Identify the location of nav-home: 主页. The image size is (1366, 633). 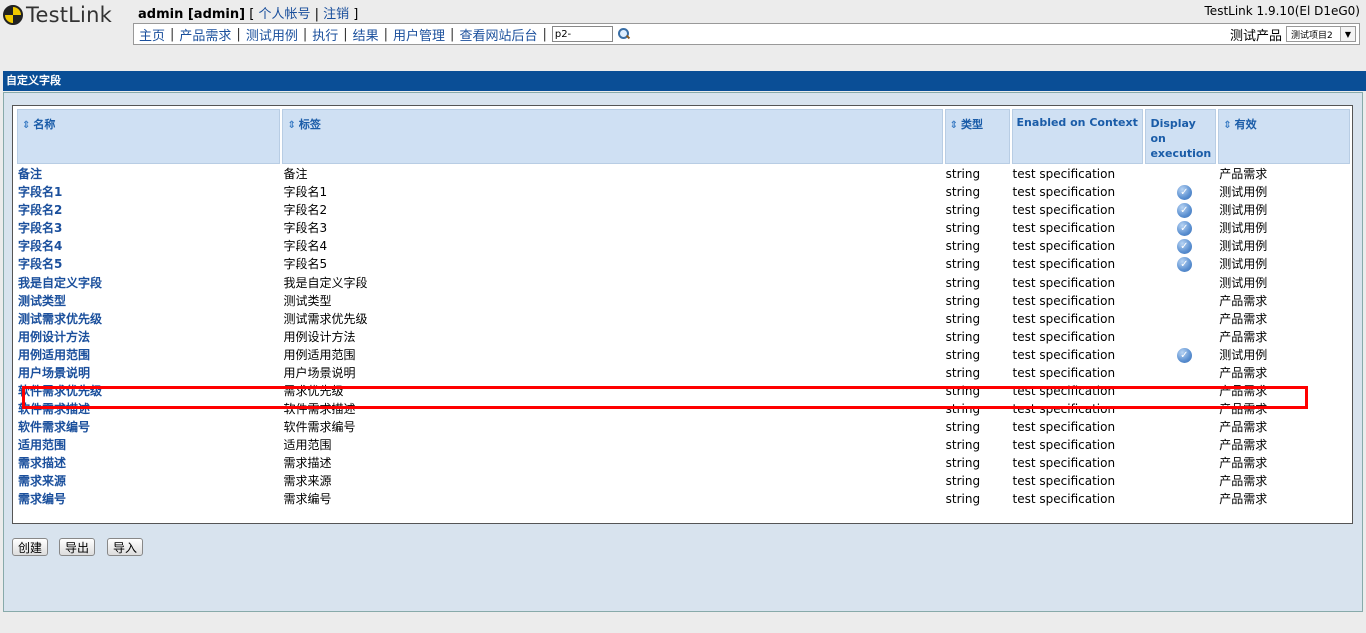
(152, 34).